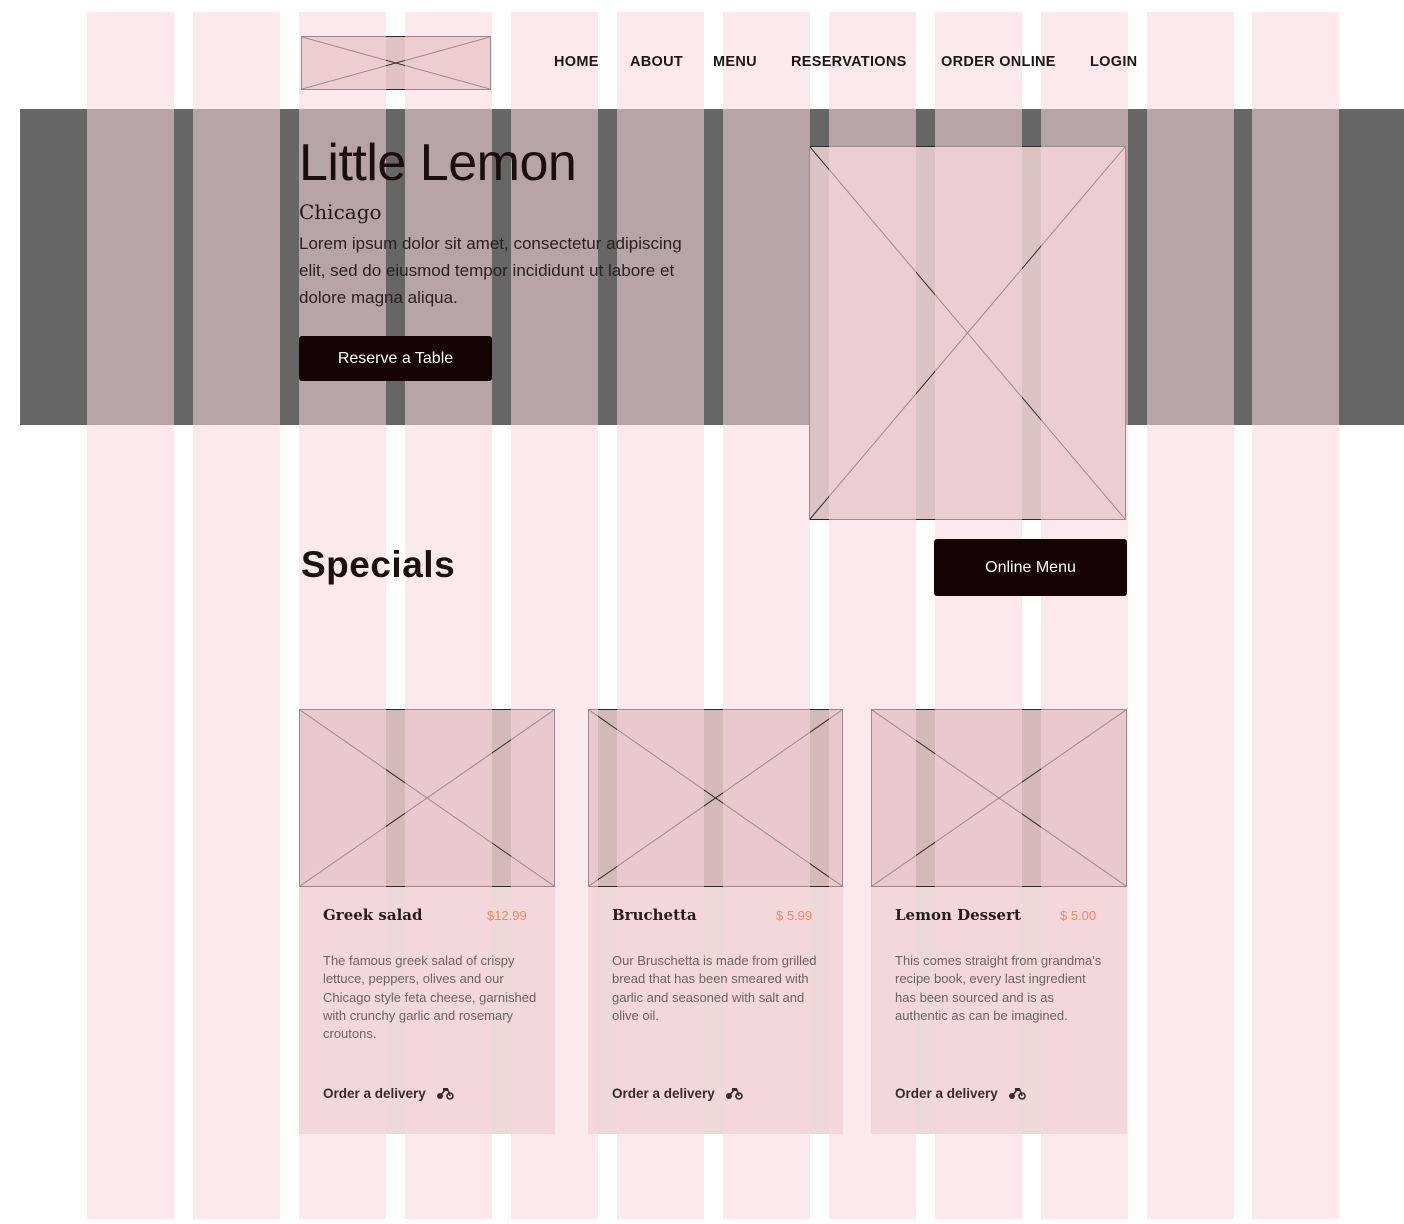 The width and height of the screenshot is (1404, 1224). I want to click on hero-image-placeholder-icon, so click(967, 333).